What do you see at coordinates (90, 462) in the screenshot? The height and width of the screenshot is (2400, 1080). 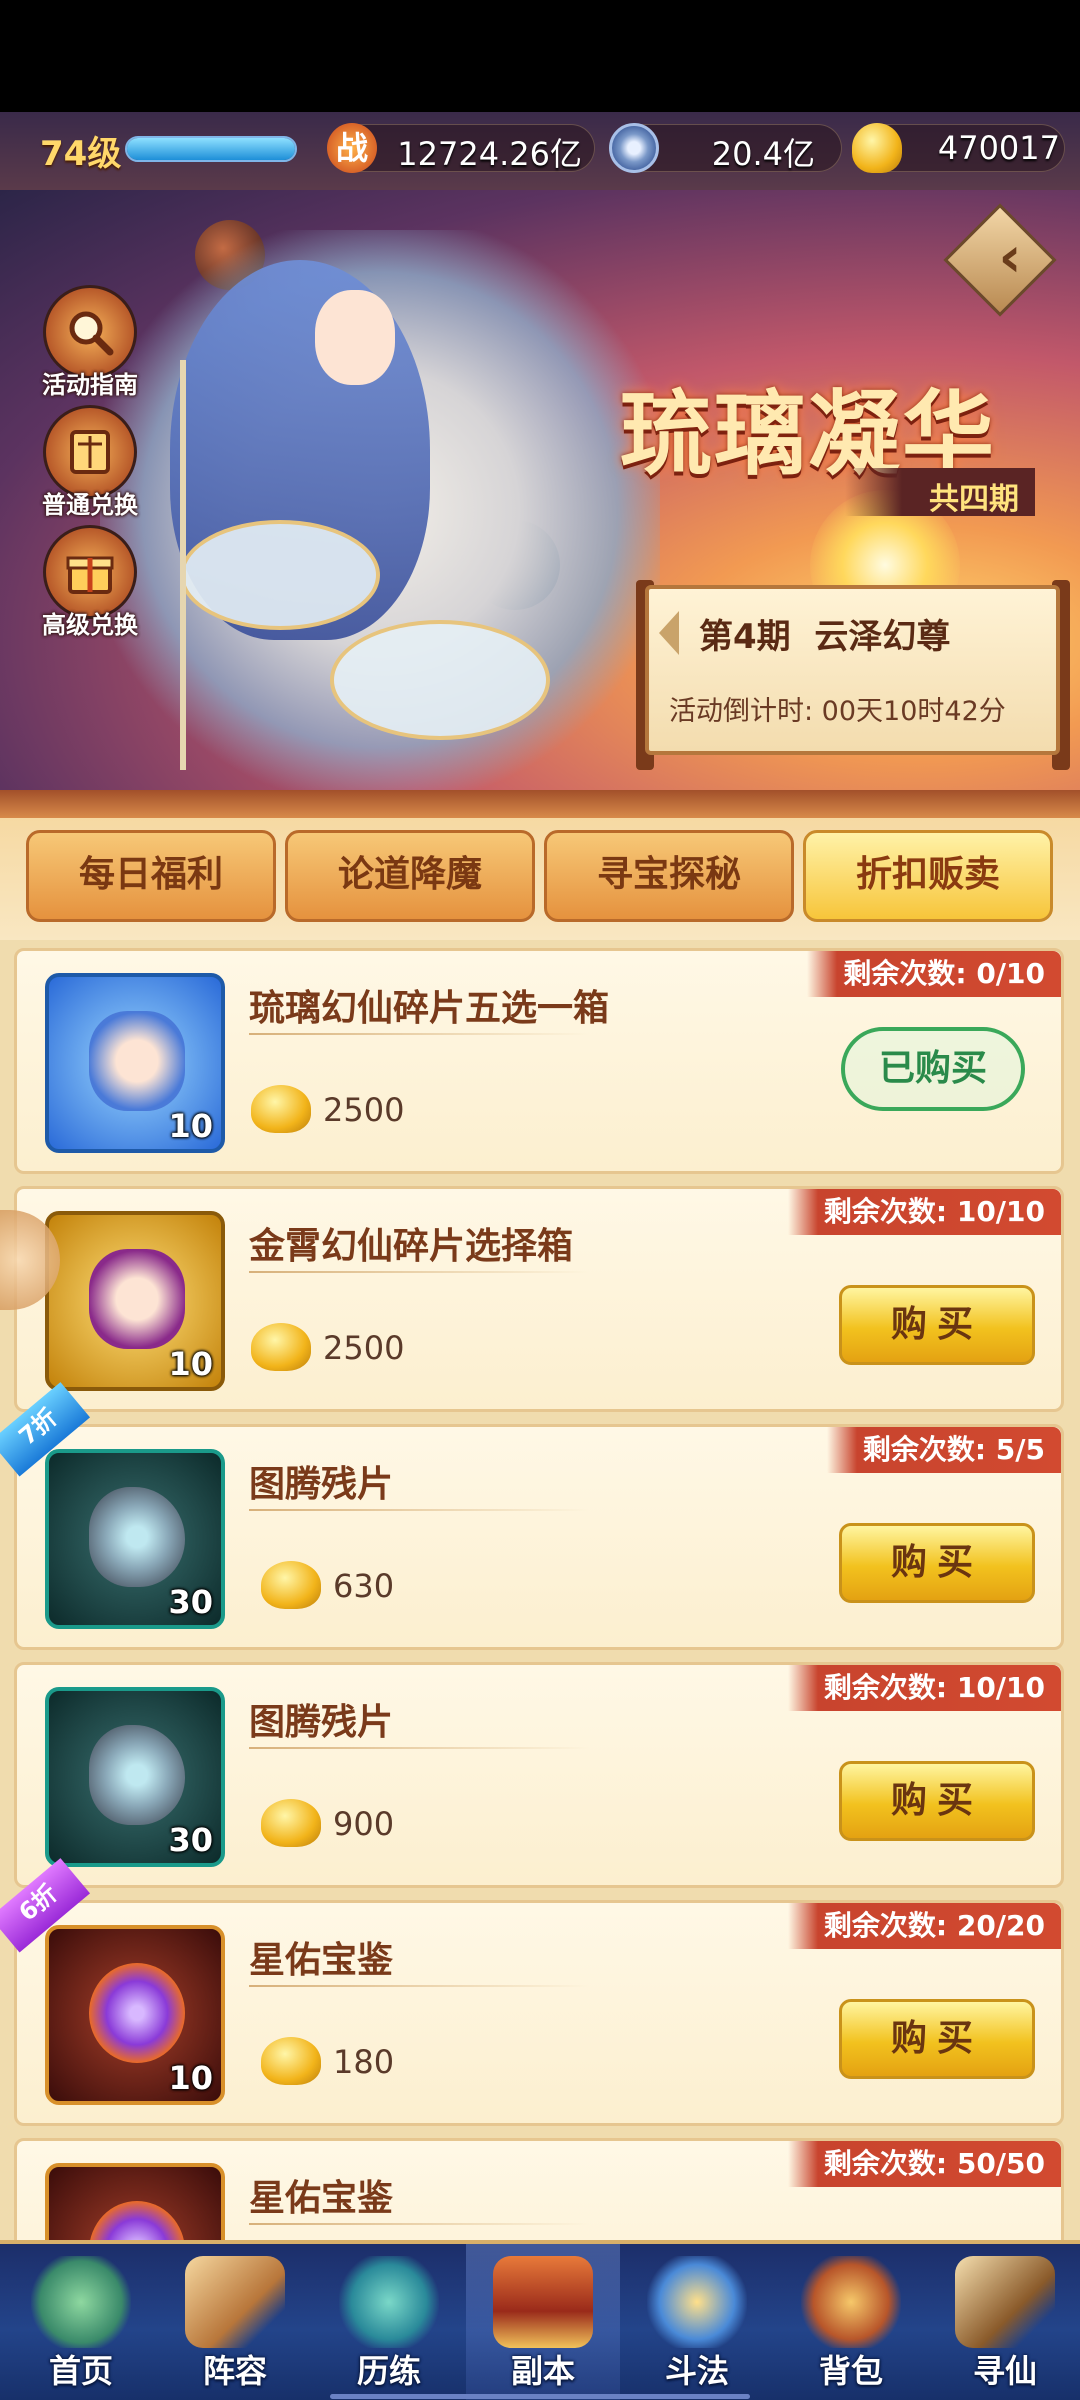 I see `normal-exchange-button: 普通兑换` at bounding box center [90, 462].